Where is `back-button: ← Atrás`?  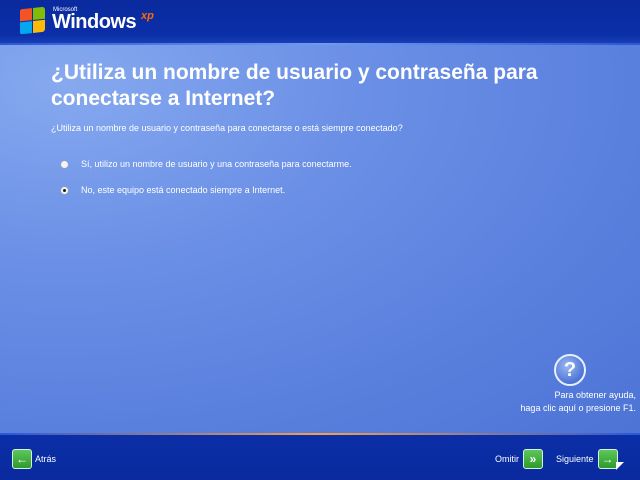 back-button: ← Atrás is located at coordinates (34, 459).